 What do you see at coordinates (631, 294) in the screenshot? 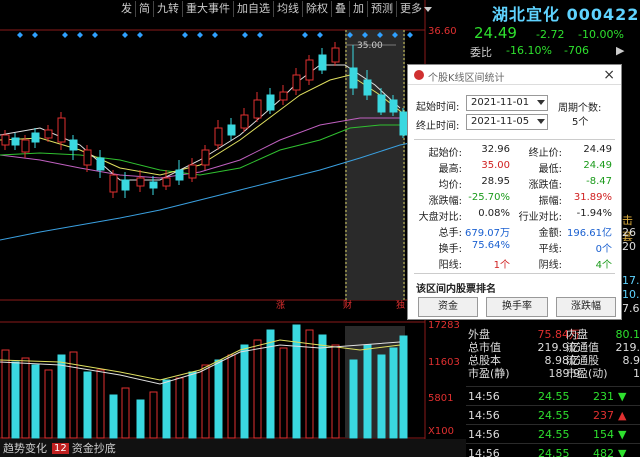
I see `clipped-text: 10.` at bounding box center [631, 294].